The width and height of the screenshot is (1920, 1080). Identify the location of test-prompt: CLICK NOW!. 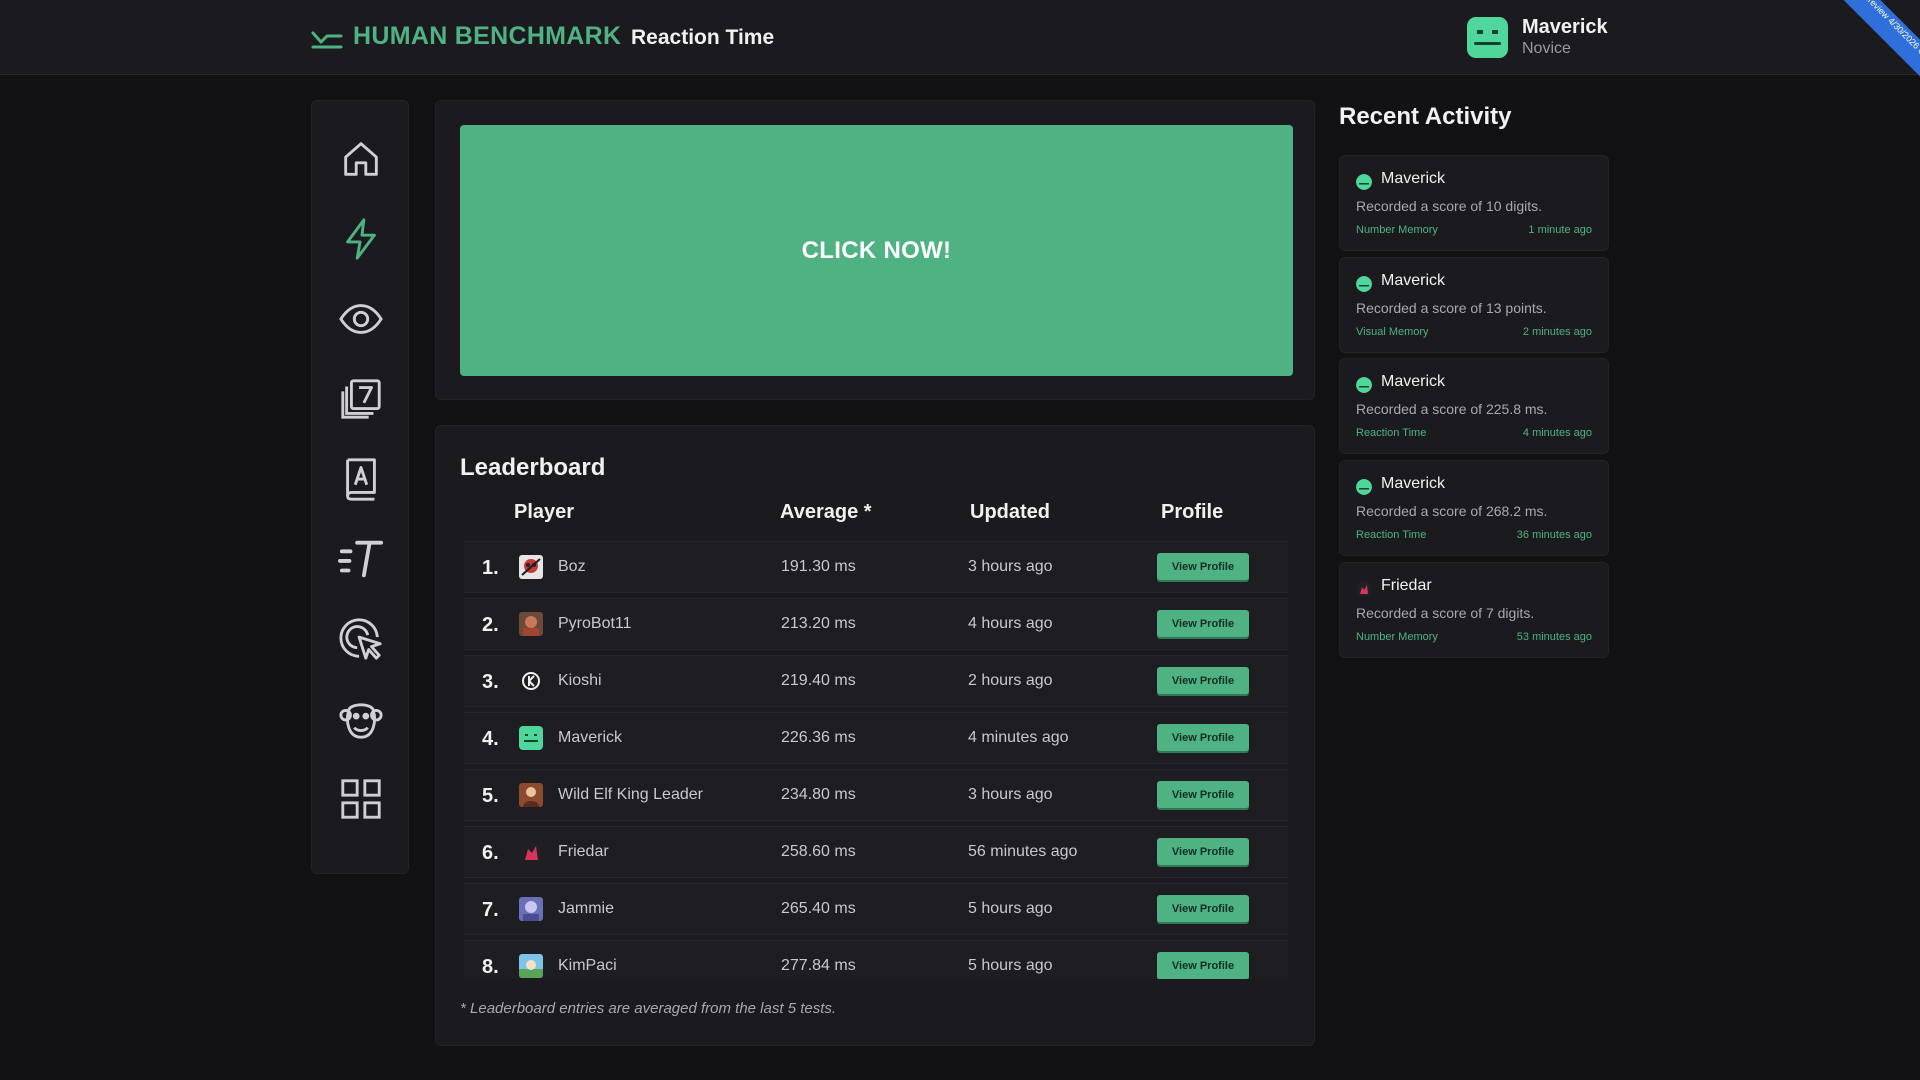
(876, 250).